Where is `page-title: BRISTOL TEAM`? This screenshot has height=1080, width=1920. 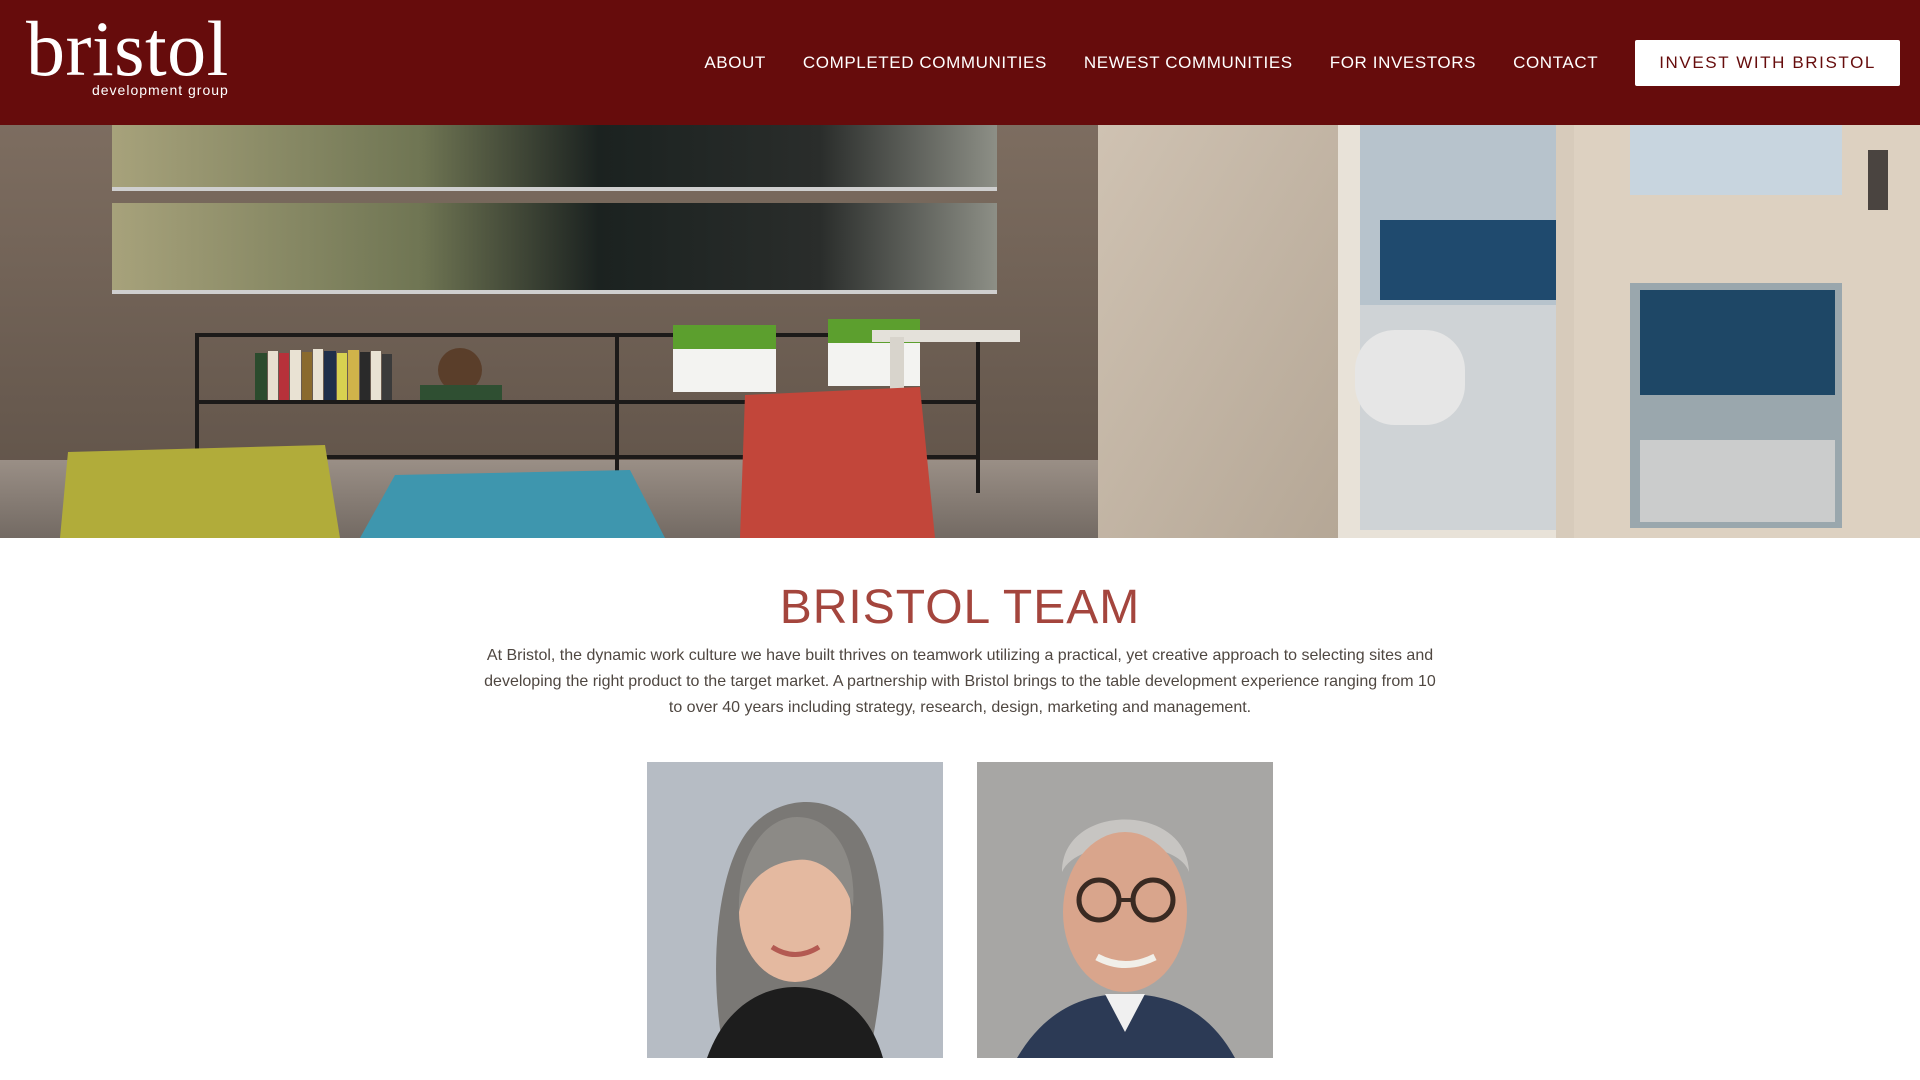
page-title: BRISTOL TEAM is located at coordinates (960, 608).